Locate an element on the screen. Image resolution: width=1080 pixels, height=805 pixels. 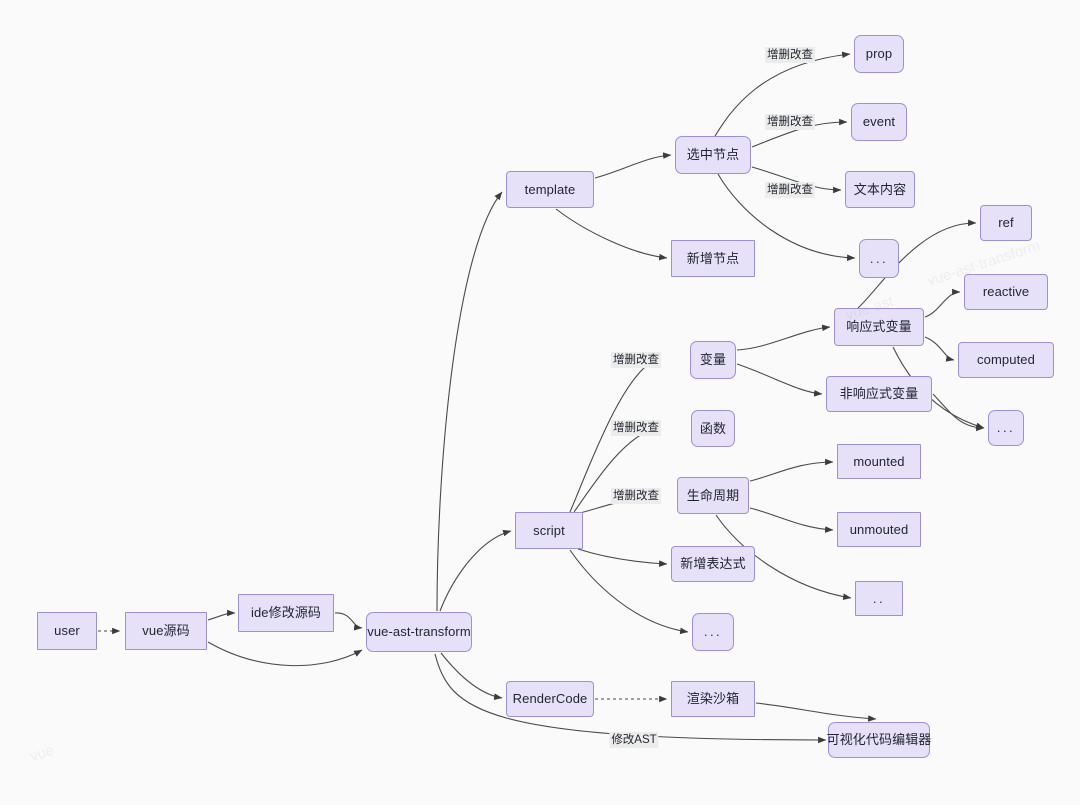
node-new_node: 新增节点 is located at coordinates (713, 258).